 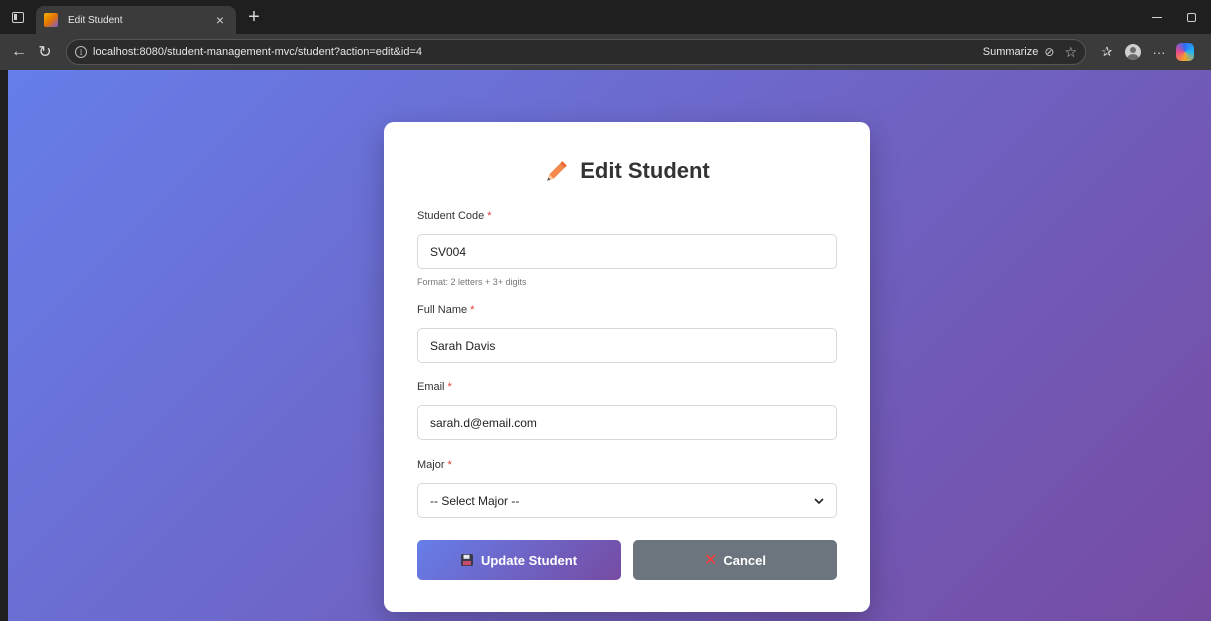 I want to click on tab-title: Edit Student, so click(x=95, y=20).